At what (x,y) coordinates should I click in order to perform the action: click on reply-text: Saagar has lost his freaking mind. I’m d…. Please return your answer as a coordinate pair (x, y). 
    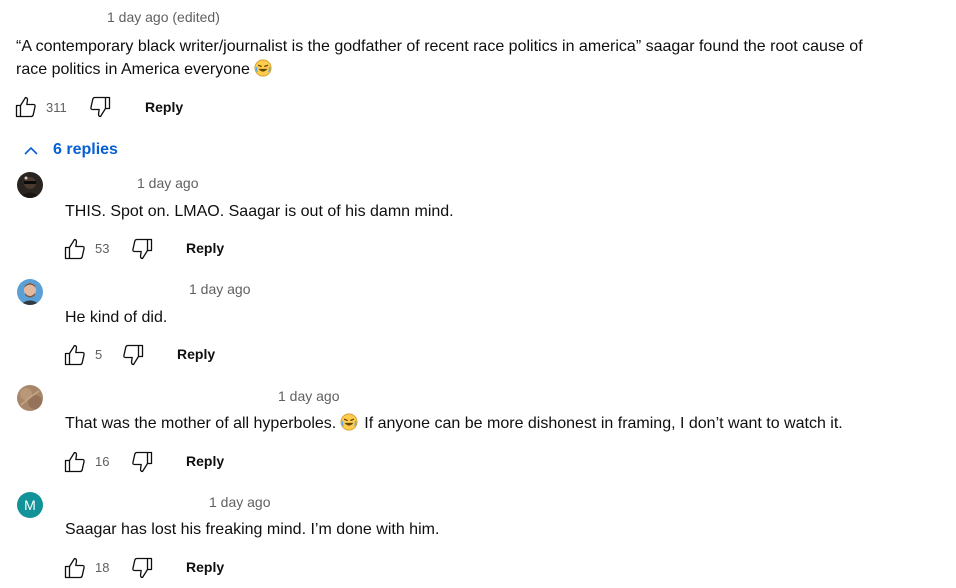
    Looking at the image, I should click on (252, 529).